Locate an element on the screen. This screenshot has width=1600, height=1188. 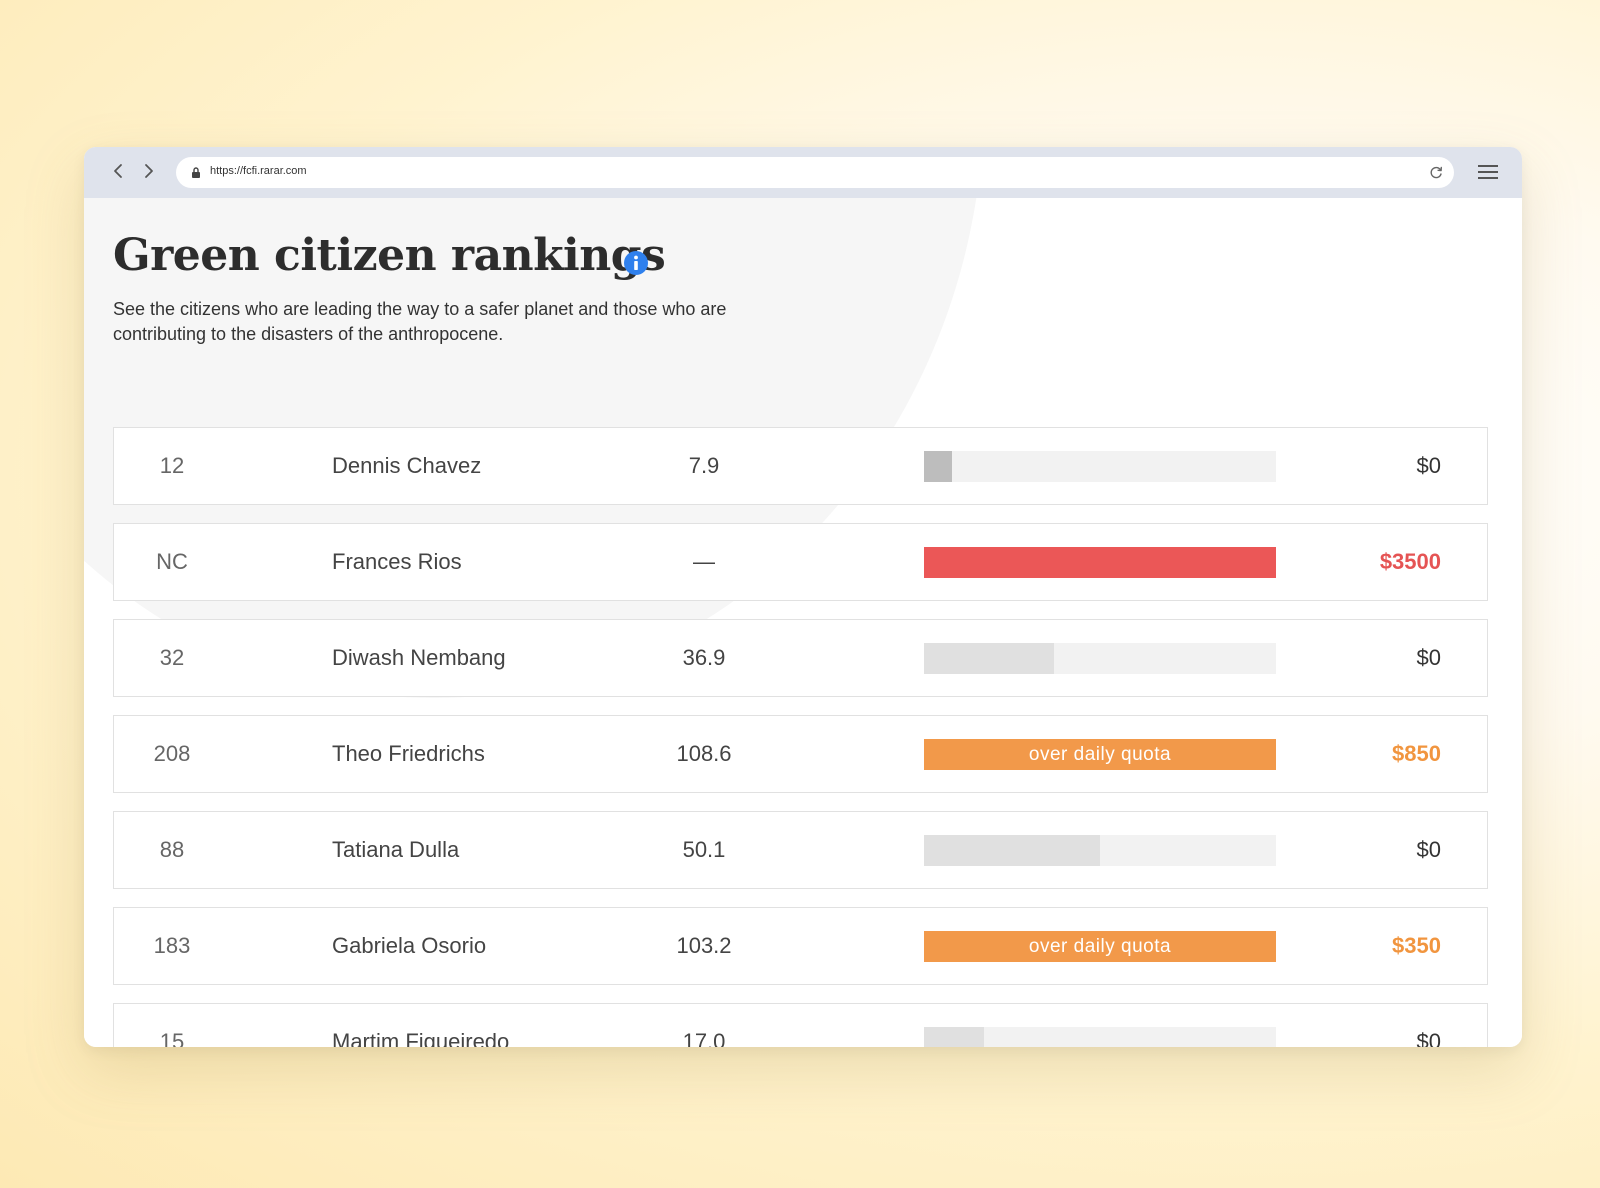
fine-amount: $850 is located at coordinates (1416, 753).